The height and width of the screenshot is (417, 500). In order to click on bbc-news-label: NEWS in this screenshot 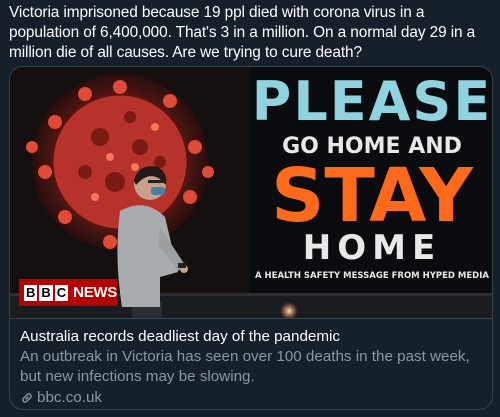, I will do `click(95, 292)`.